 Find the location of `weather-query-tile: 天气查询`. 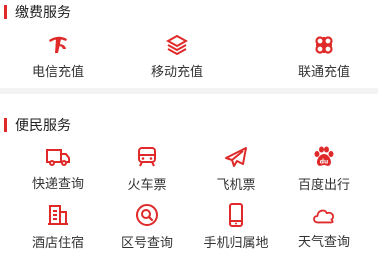

weather-query-tile: 天气查询 is located at coordinates (324, 227).